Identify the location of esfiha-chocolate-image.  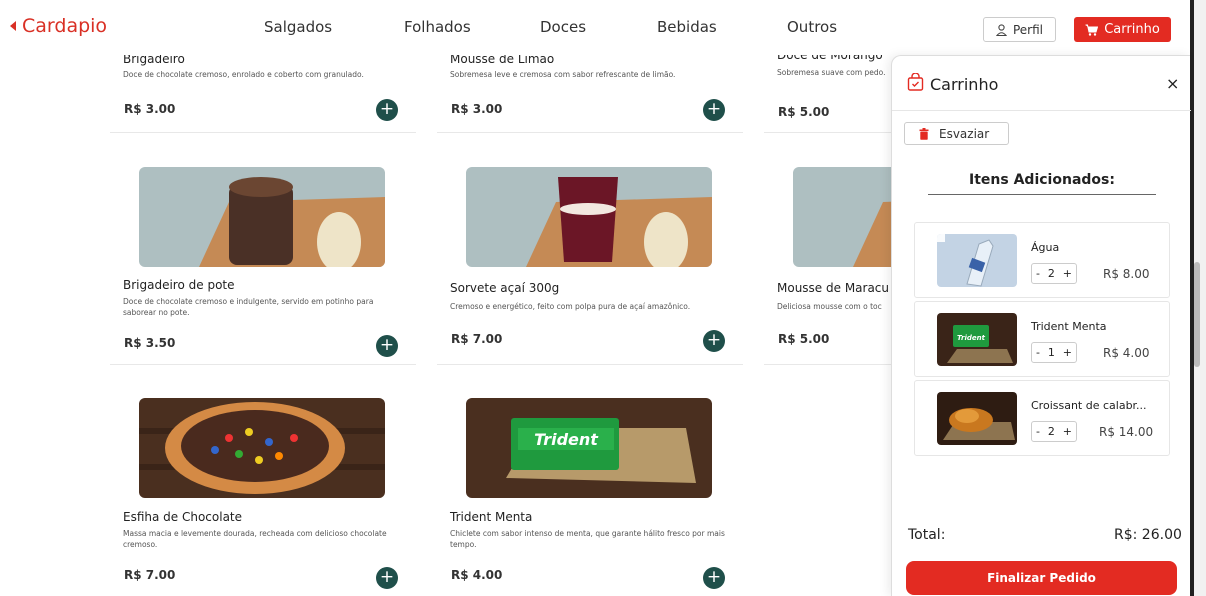
(262, 448).